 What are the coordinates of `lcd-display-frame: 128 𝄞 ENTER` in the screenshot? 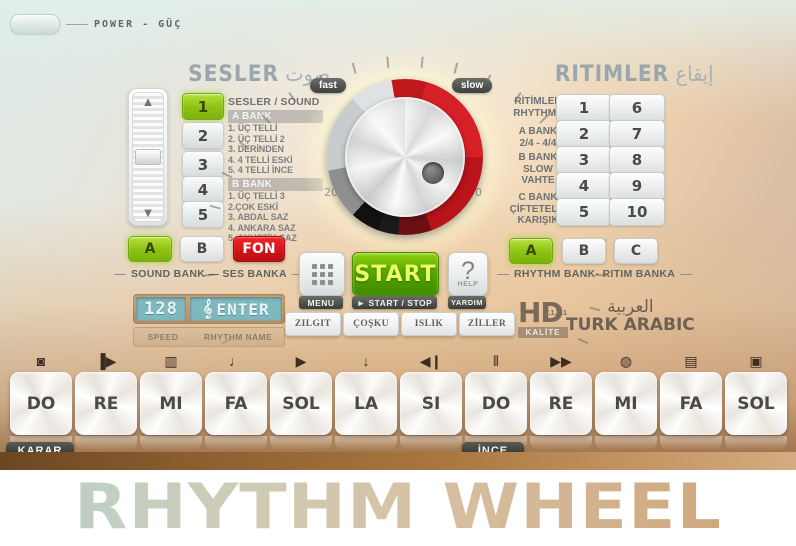 It's located at (209, 309).